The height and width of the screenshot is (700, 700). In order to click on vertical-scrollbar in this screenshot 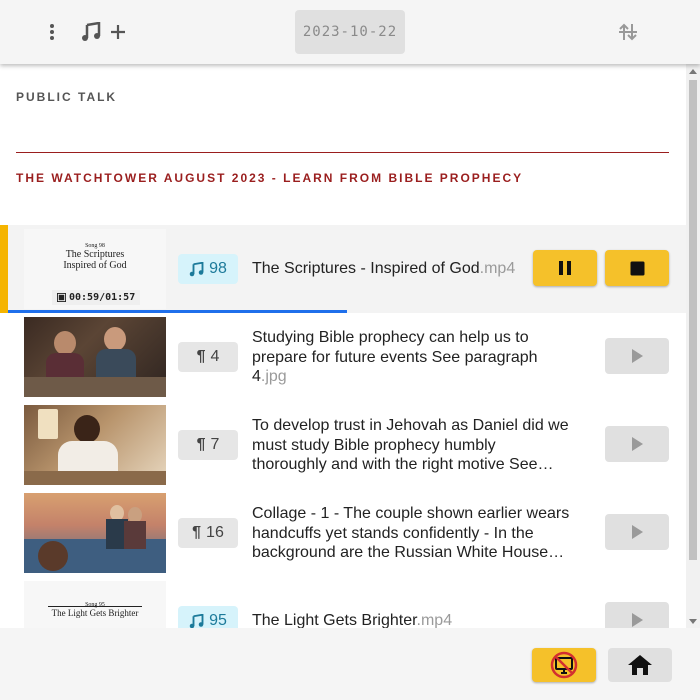, I will do `click(693, 346)`.